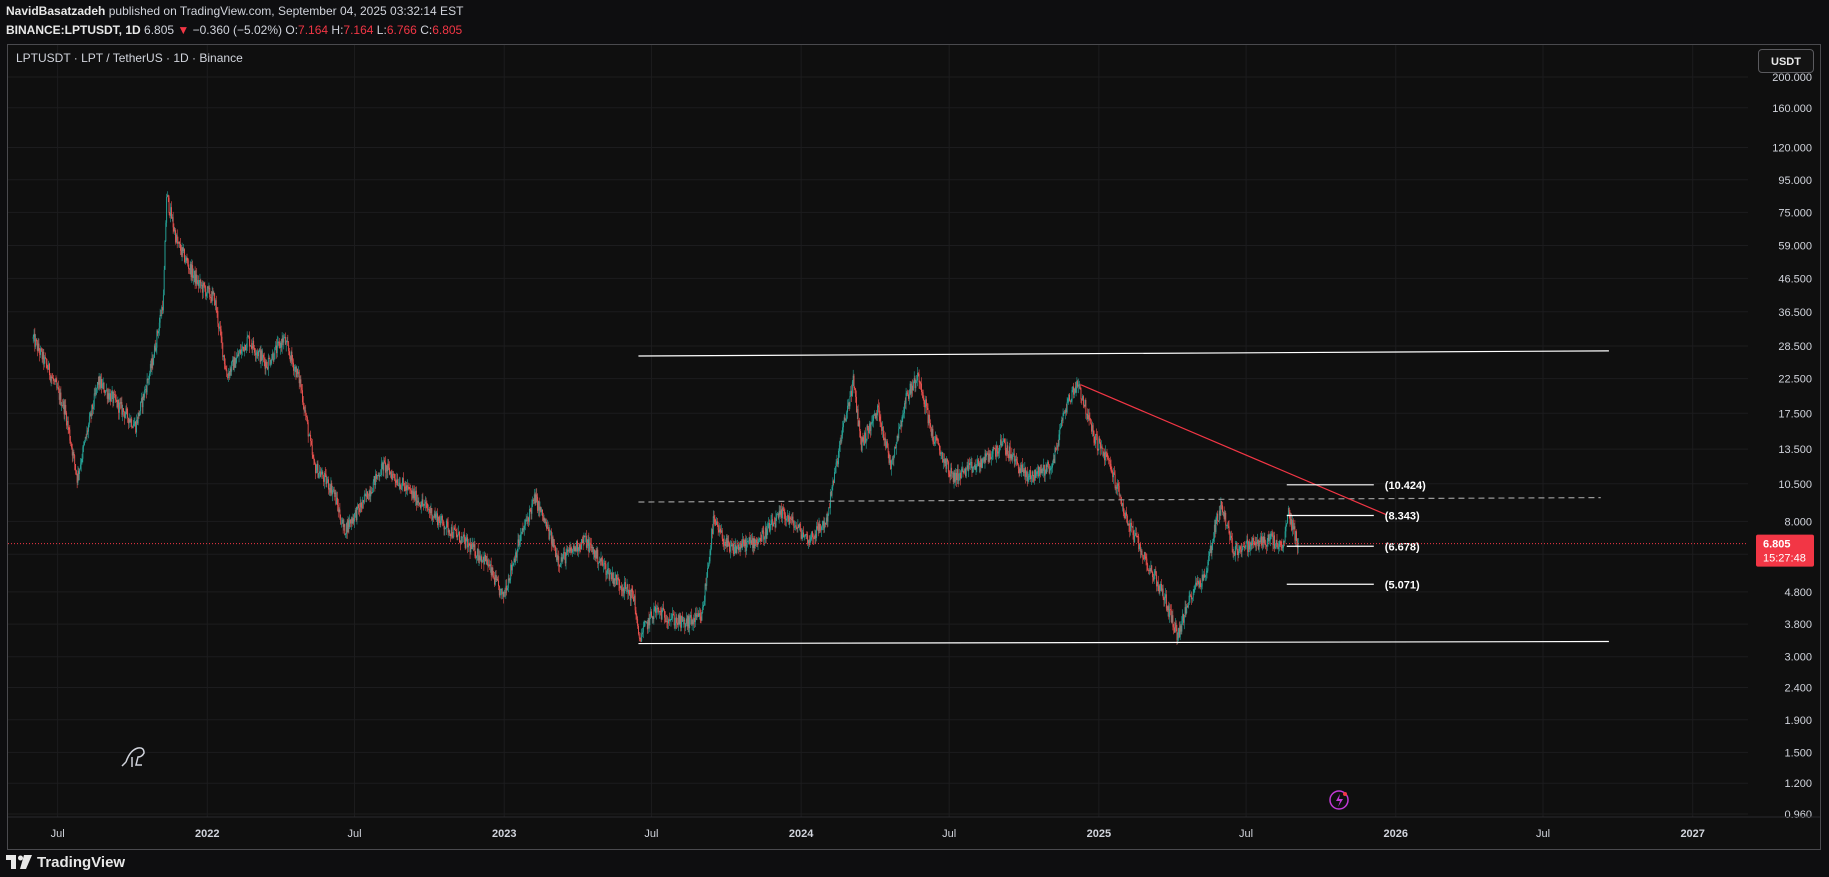 This screenshot has width=1829, height=877. I want to click on tradingview-footer: TradingView, so click(65, 862).